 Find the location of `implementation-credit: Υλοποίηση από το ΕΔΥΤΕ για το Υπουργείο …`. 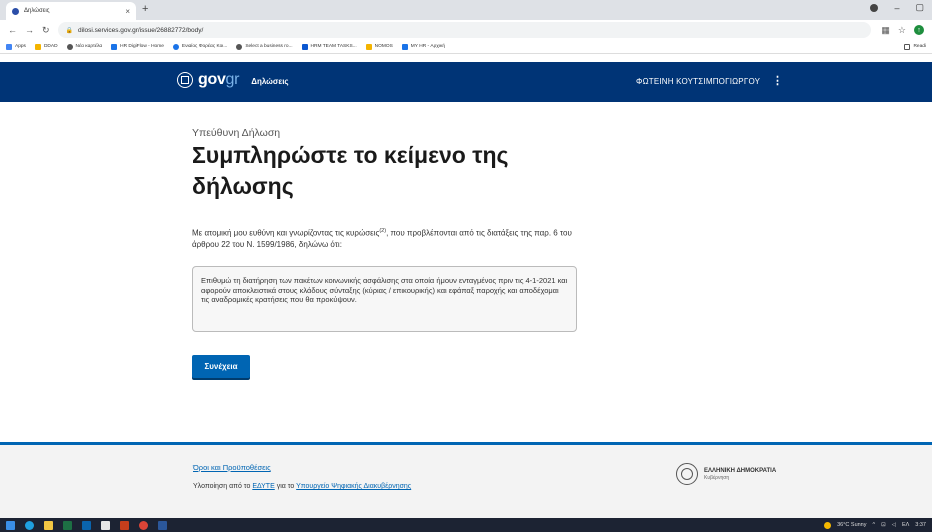

implementation-credit: Υλοποίηση από το ΕΔΥΤΕ για το Υπουργείο … is located at coordinates (302, 486).